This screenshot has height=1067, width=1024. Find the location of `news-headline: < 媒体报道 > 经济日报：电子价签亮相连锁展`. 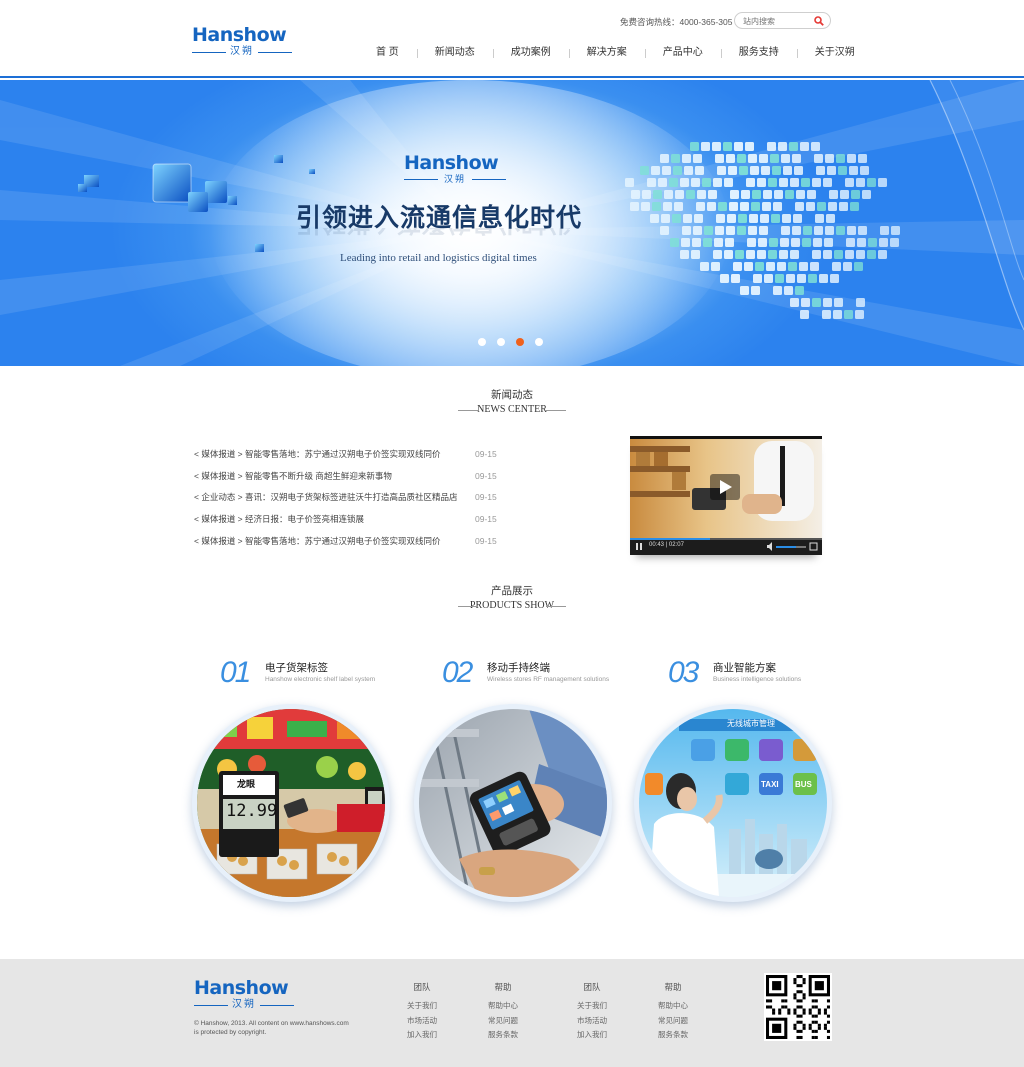

news-headline: < 媒体报道 > 经济日报：电子价签亮相连锁展 is located at coordinates (279, 519).